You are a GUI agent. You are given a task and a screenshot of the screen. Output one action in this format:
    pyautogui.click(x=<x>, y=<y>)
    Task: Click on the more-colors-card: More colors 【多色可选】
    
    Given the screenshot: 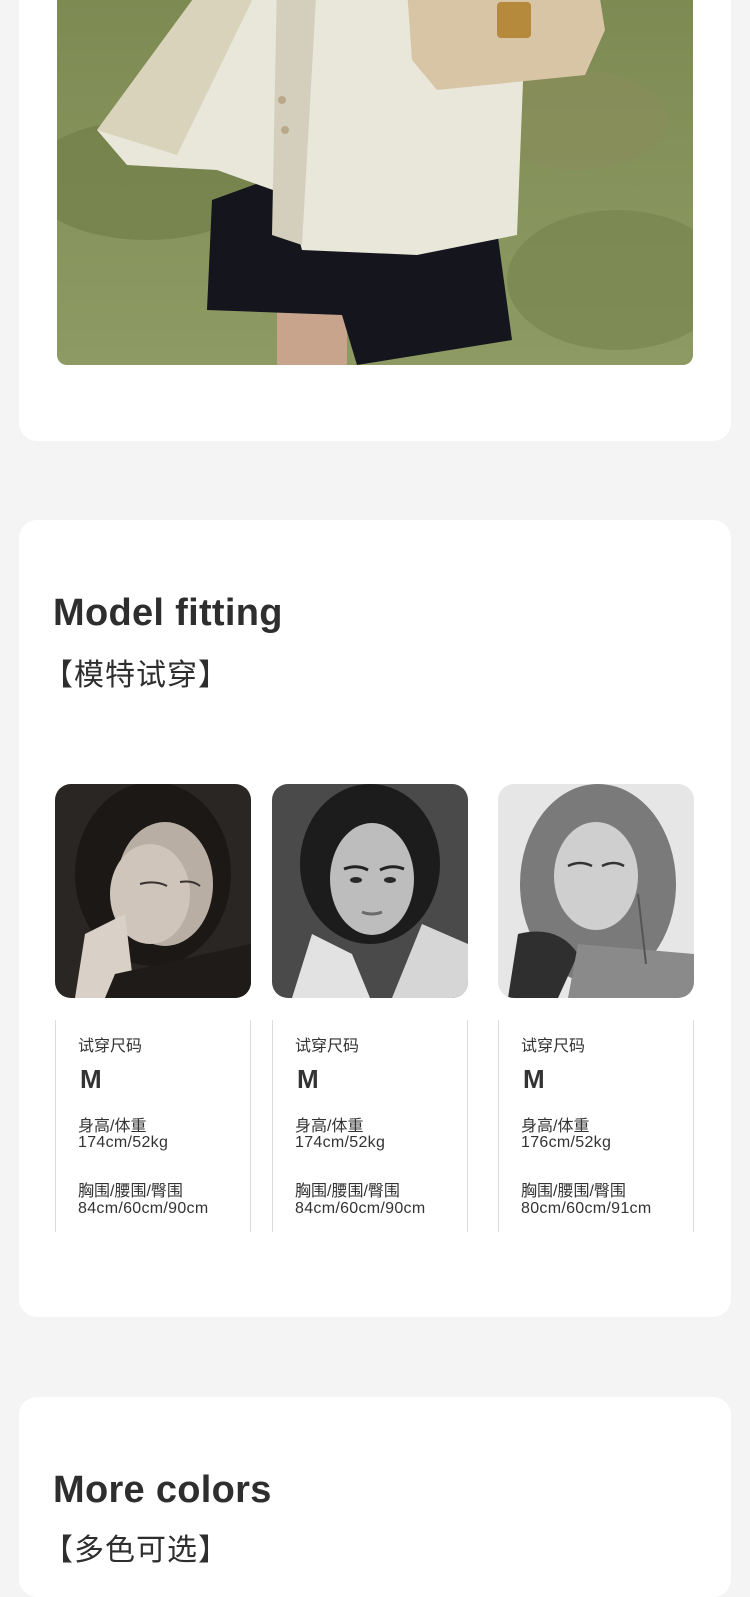 What is the action you would take?
    pyautogui.click(x=375, y=1497)
    